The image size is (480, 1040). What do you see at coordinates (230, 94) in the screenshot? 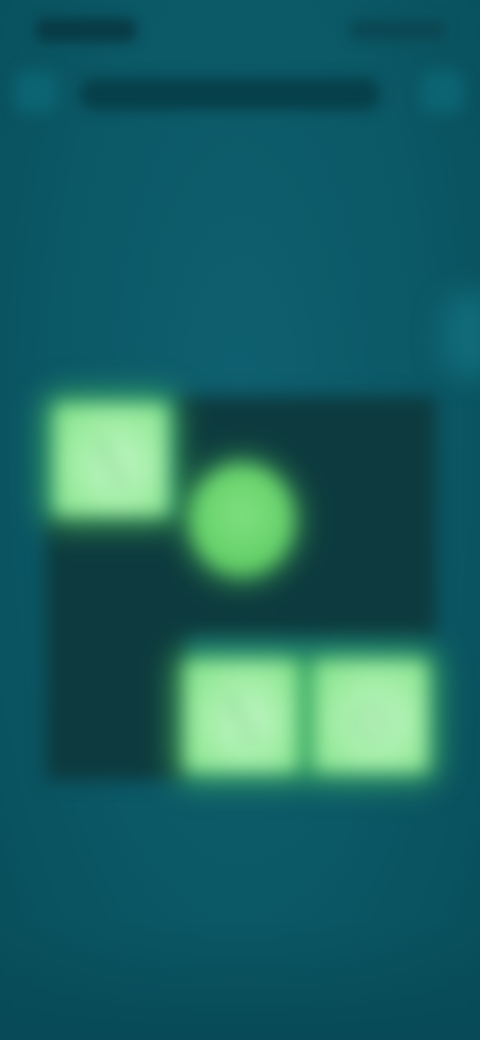
I see `page-title` at bounding box center [230, 94].